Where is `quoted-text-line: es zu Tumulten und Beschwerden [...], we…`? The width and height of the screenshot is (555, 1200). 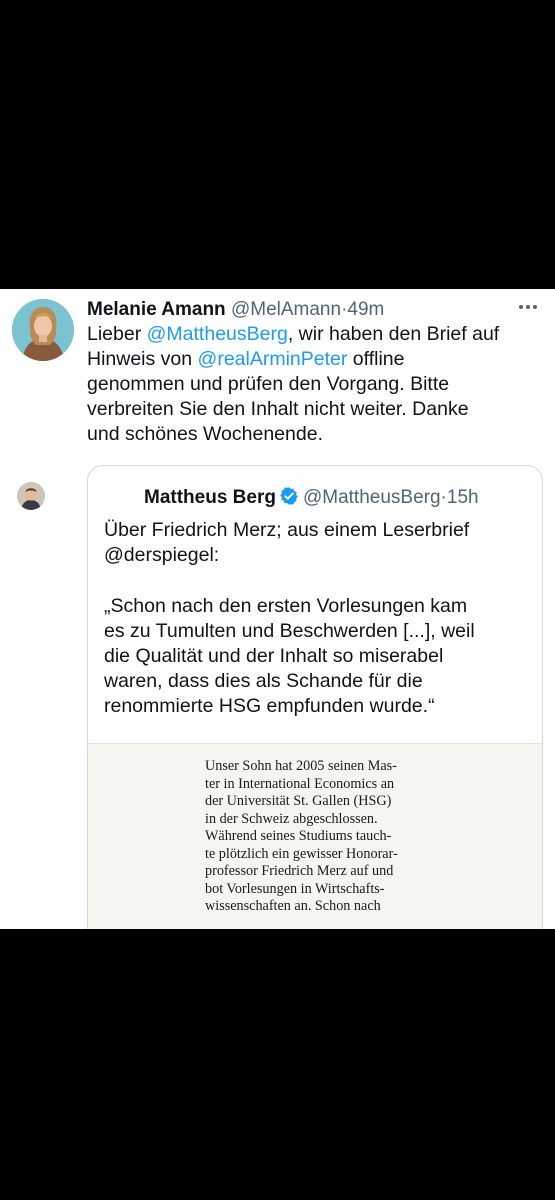 quoted-text-line: es zu Tumulten und Beschwerden [...], we… is located at coordinates (289, 631).